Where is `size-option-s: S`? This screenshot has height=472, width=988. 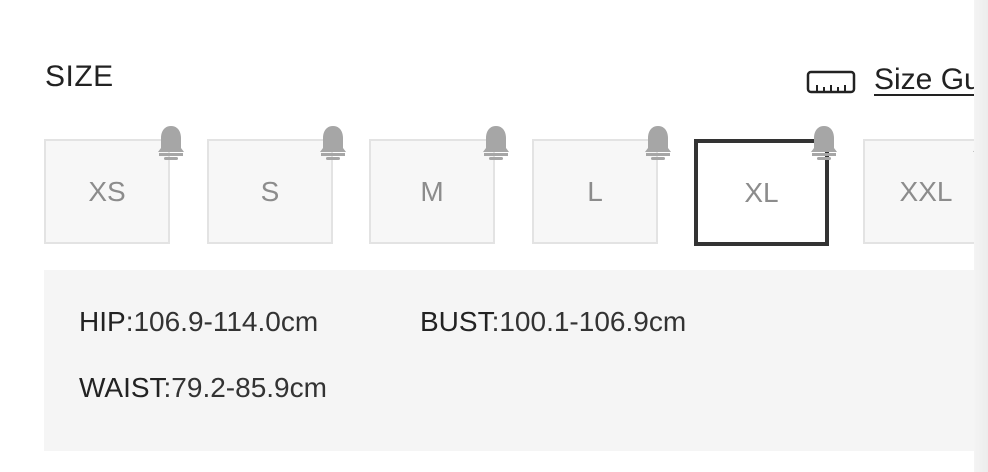 size-option-s: S is located at coordinates (270, 191).